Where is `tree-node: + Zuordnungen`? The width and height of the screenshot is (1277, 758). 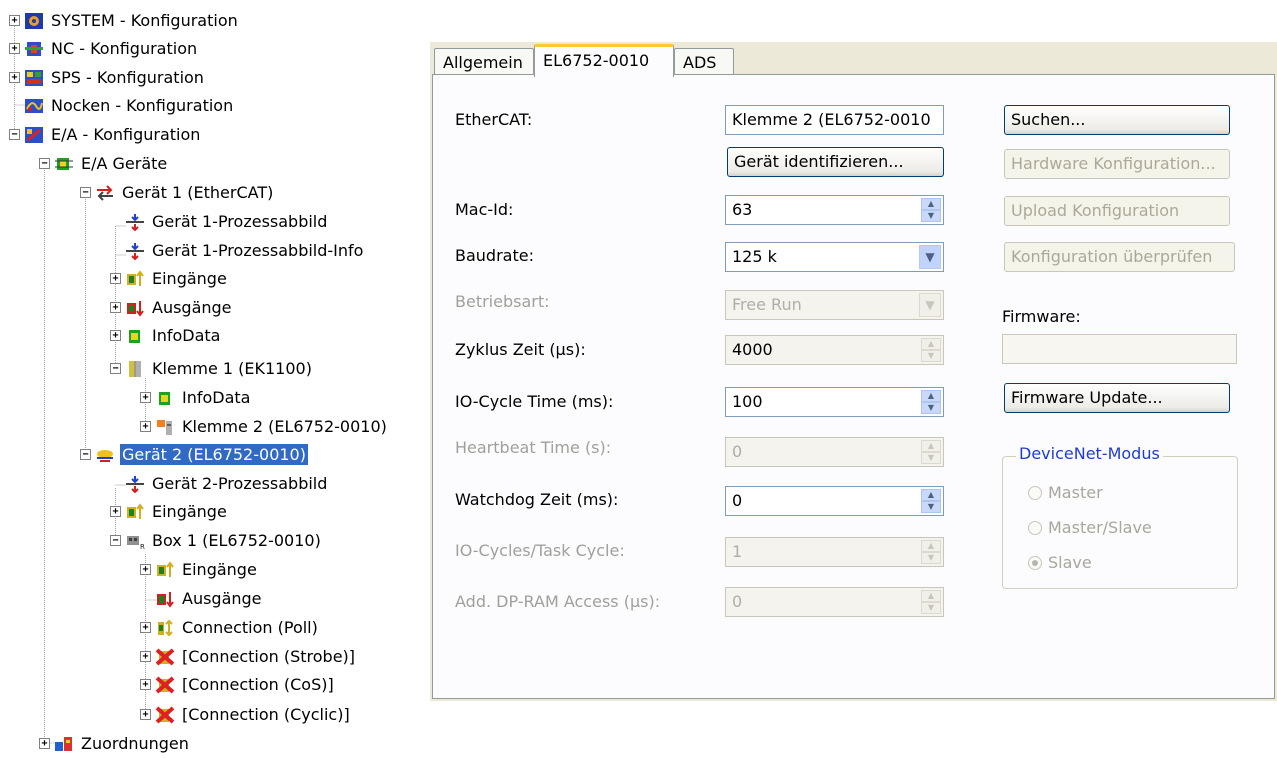 tree-node: + Zuordnungen is located at coordinates (115, 743).